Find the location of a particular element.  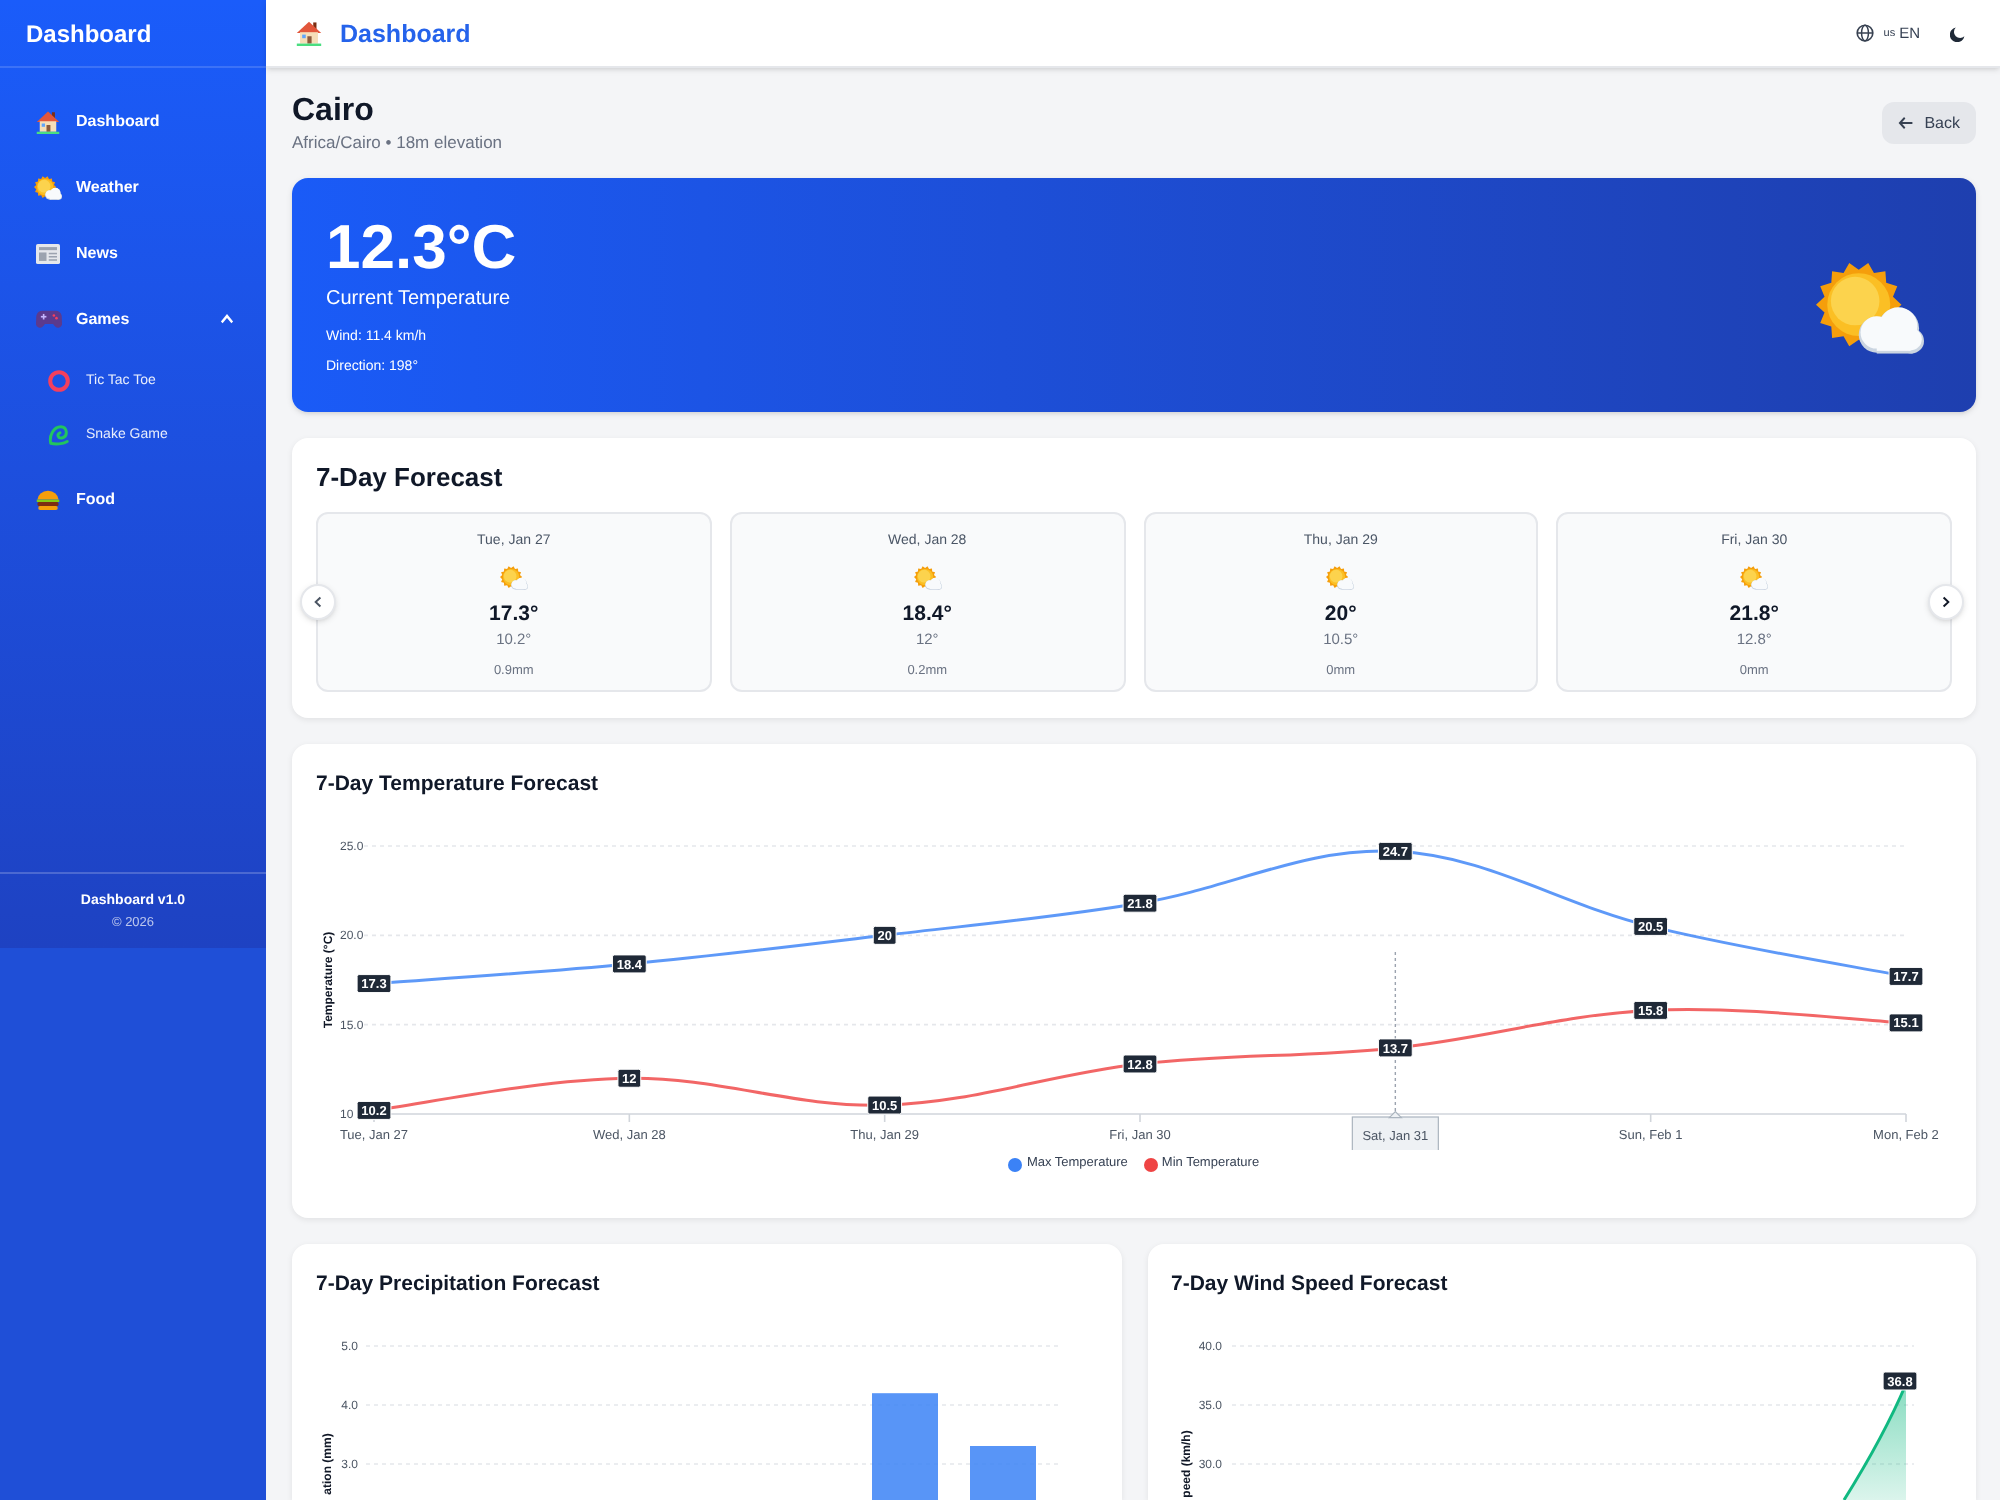

chart-title: 7-Day Precipitation Forecast is located at coordinates (459, 1285).